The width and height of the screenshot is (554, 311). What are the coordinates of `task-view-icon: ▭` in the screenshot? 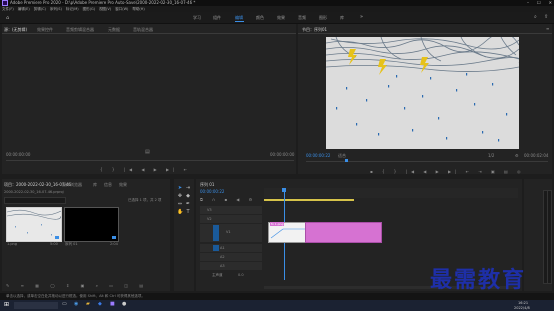 It's located at (64, 304).